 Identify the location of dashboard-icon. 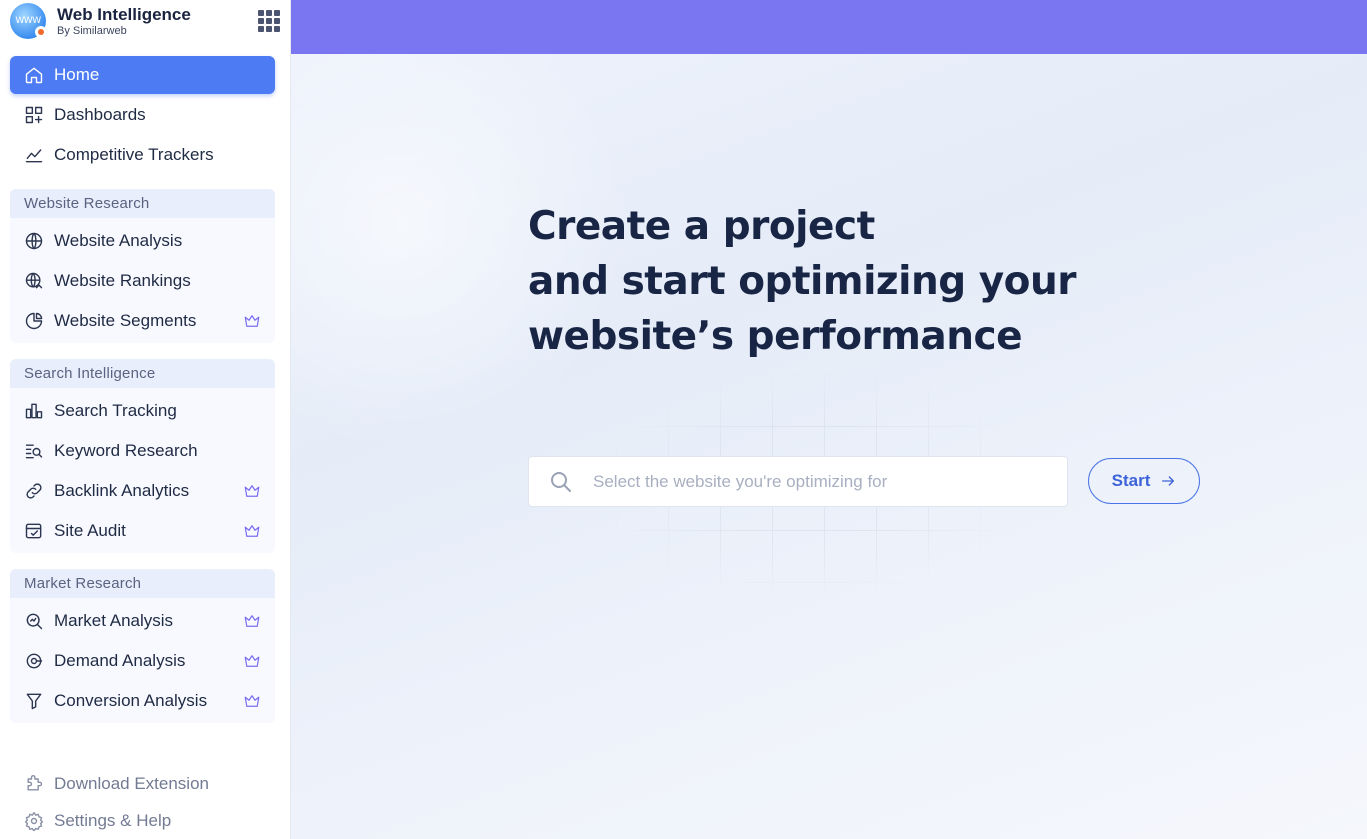
(34, 115).